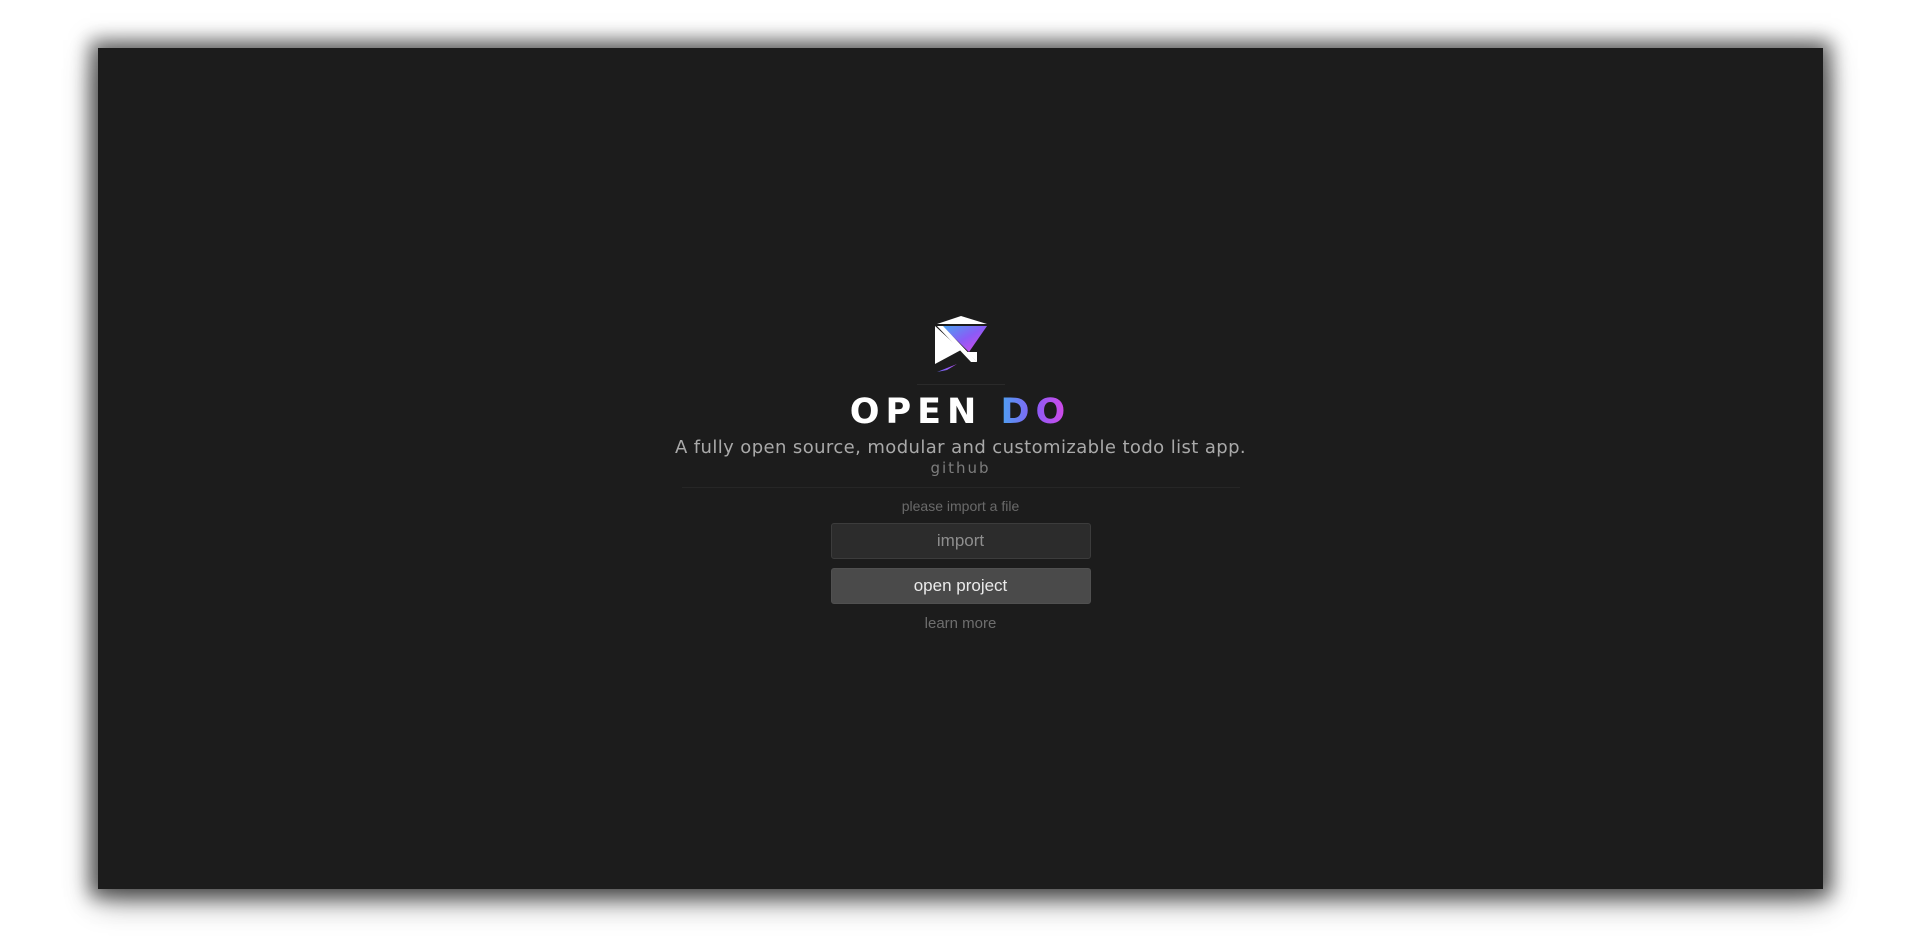 This screenshot has height=937, width=1920. I want to click on app-title-main: OPEN, so click(925, 412).